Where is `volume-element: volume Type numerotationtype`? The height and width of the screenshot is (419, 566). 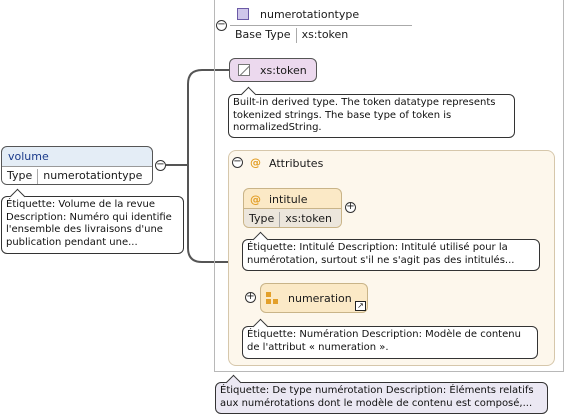 volume-element: volume Type numerotationtype is located at coordinates (77, 165).